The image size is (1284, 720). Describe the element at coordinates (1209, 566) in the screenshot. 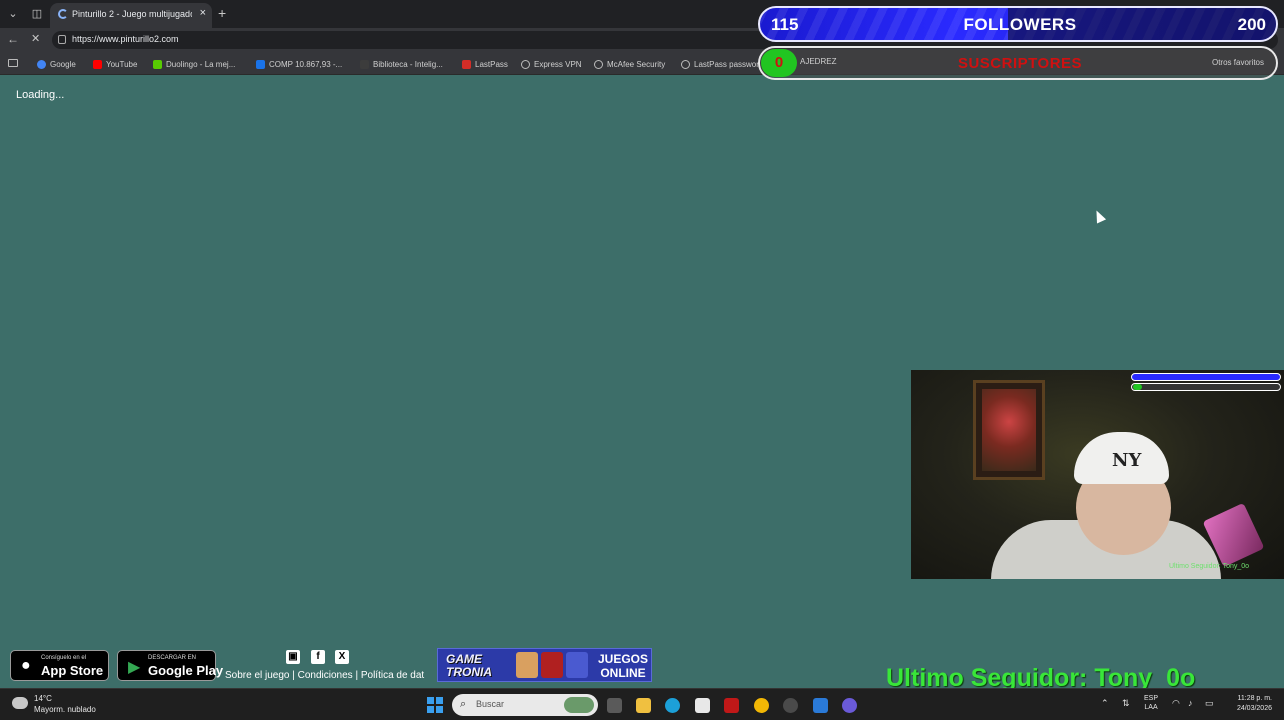

I see `webcam-last-follower: Ultimo Seguidor: Tony_0o` at that location.